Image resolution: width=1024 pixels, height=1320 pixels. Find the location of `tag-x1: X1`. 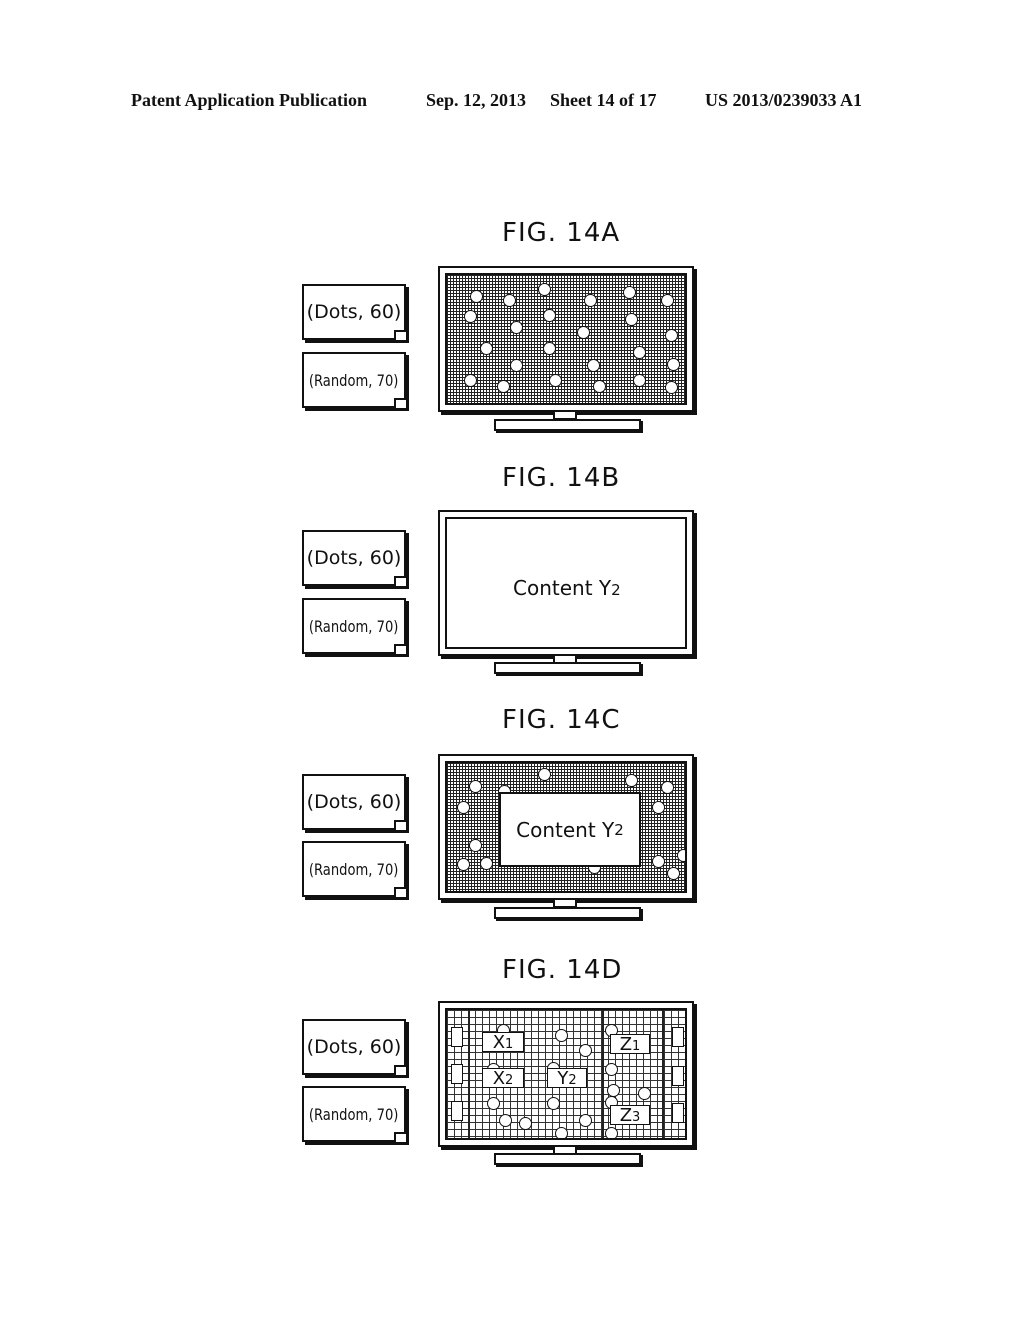

tag-x1: X1 is located at coordinates (503, 1042).